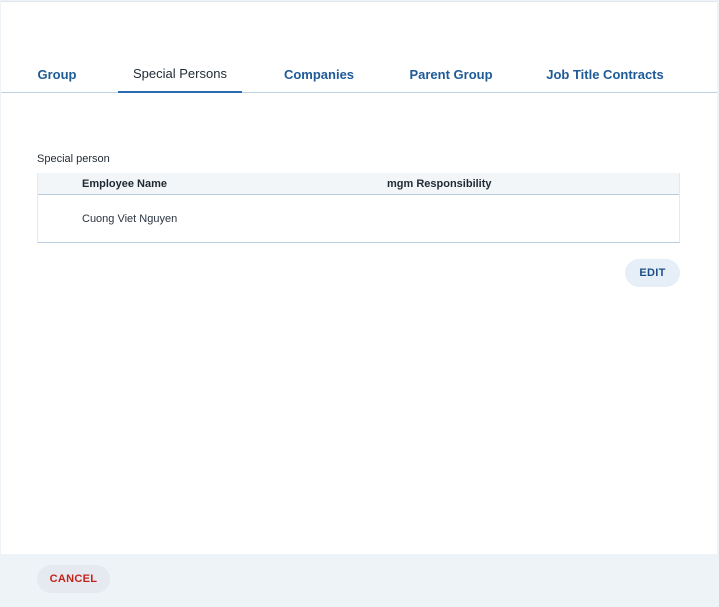  Describe the element at coordinates (180, 74) in the screenshot. I see `tab-special-persons: Special Persons` at that location.